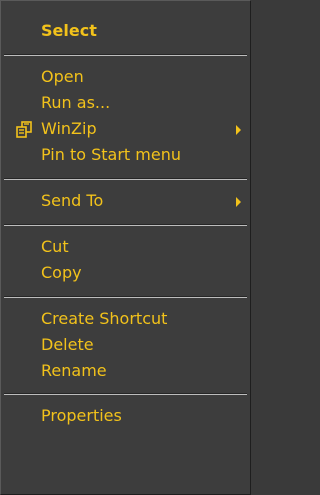 This screenshot has width=320, height=495. What do you see at coordinates (69, 128) in the screenshot?
I see `menu-item-winzip-label: WinZip` at bounding box center [69, 128].